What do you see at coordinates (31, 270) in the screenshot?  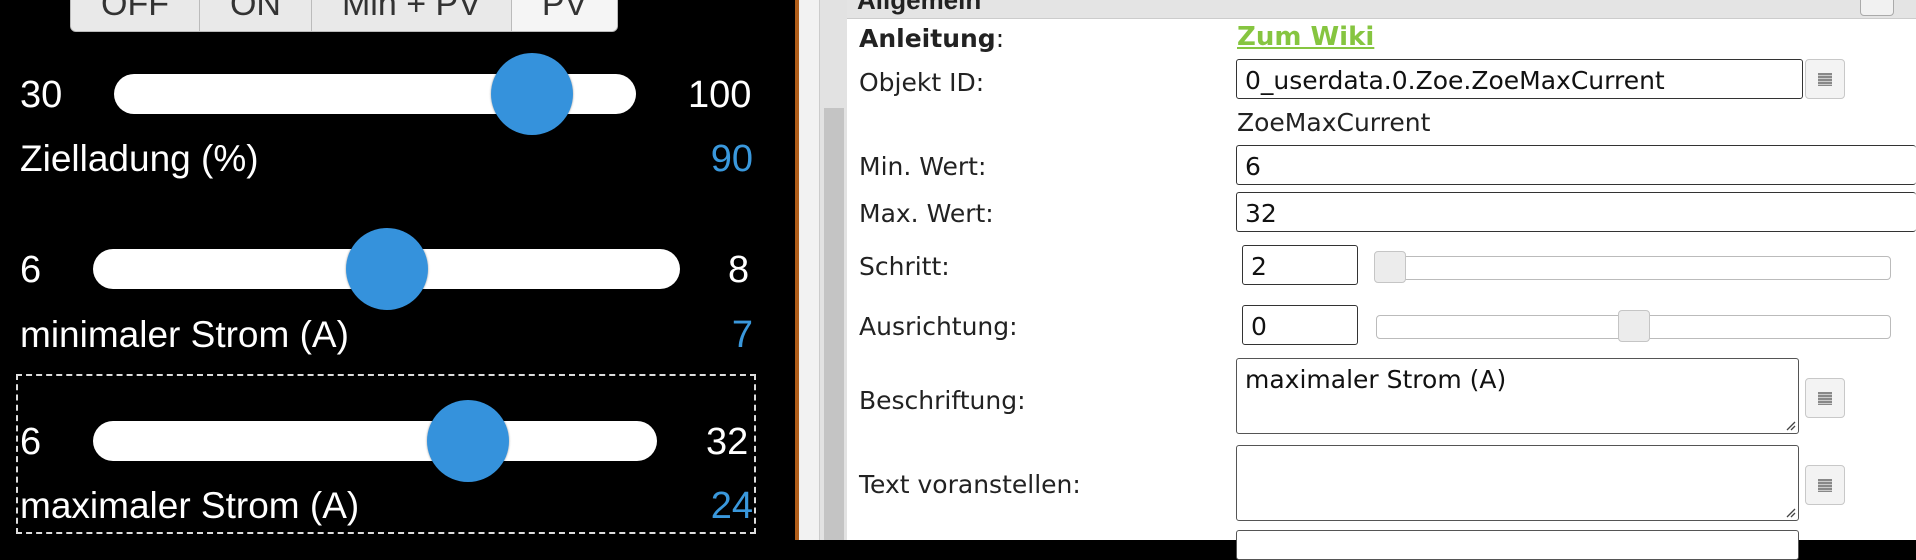 I see `slider-2-min: 6` at bounding box center [31, 270].